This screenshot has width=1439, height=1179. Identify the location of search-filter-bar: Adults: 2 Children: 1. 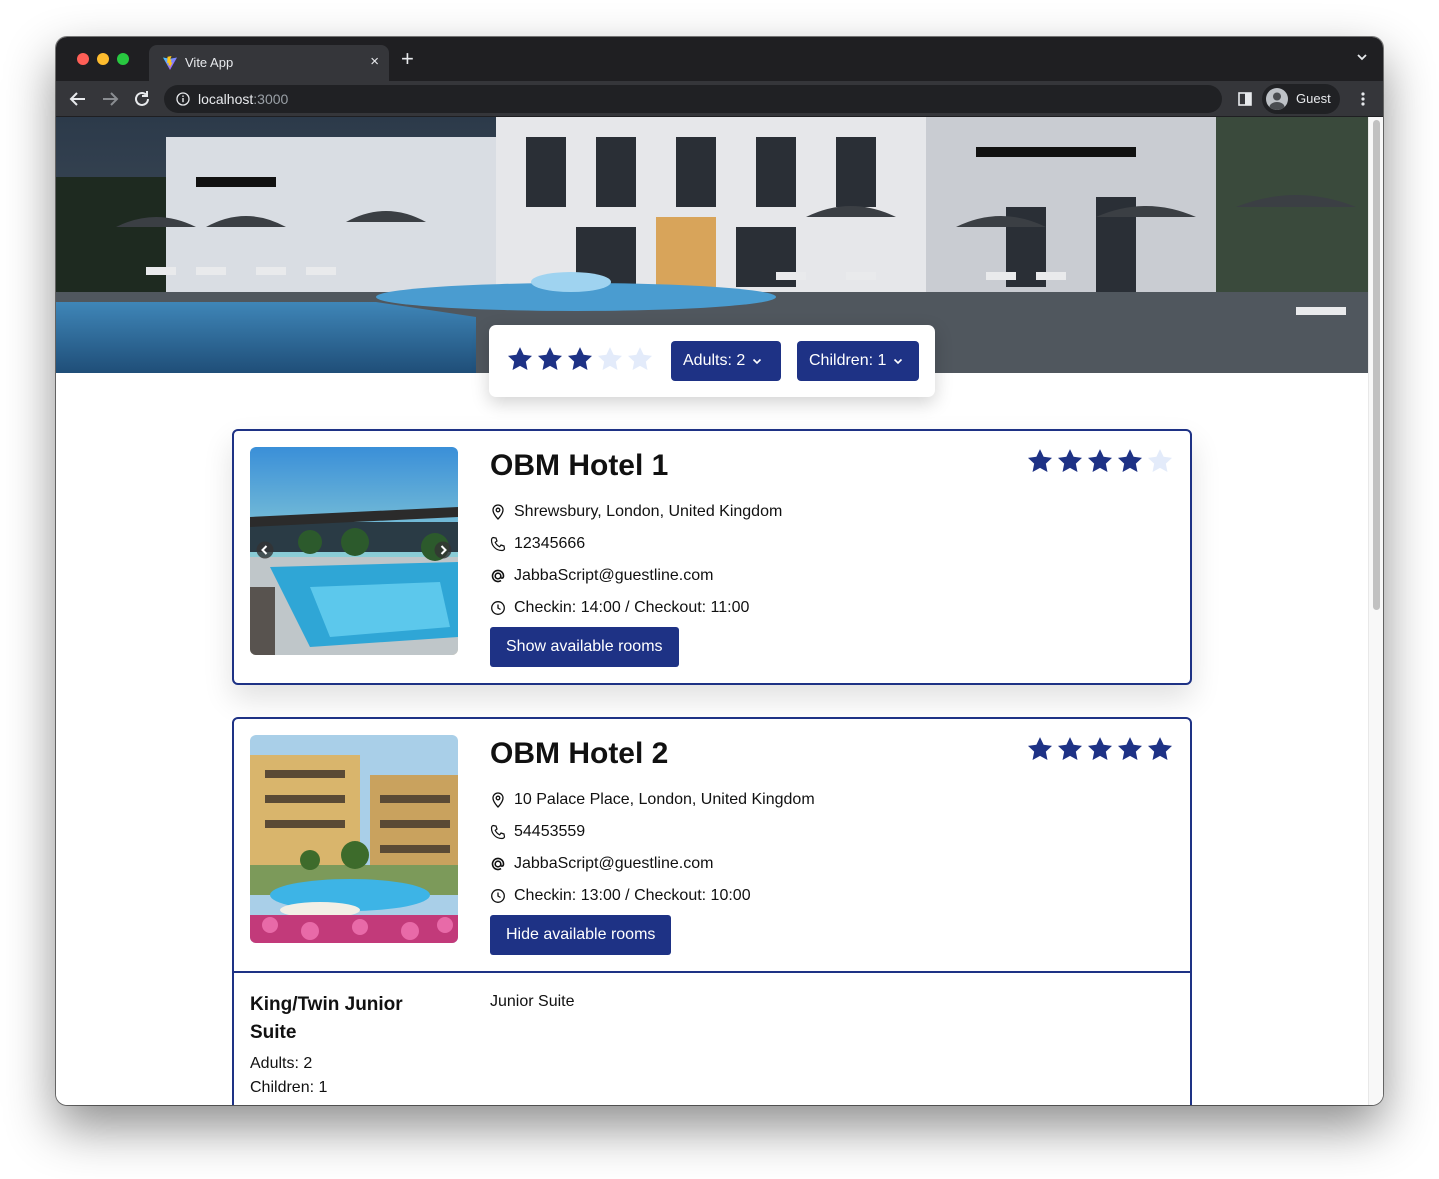
(712, 361).